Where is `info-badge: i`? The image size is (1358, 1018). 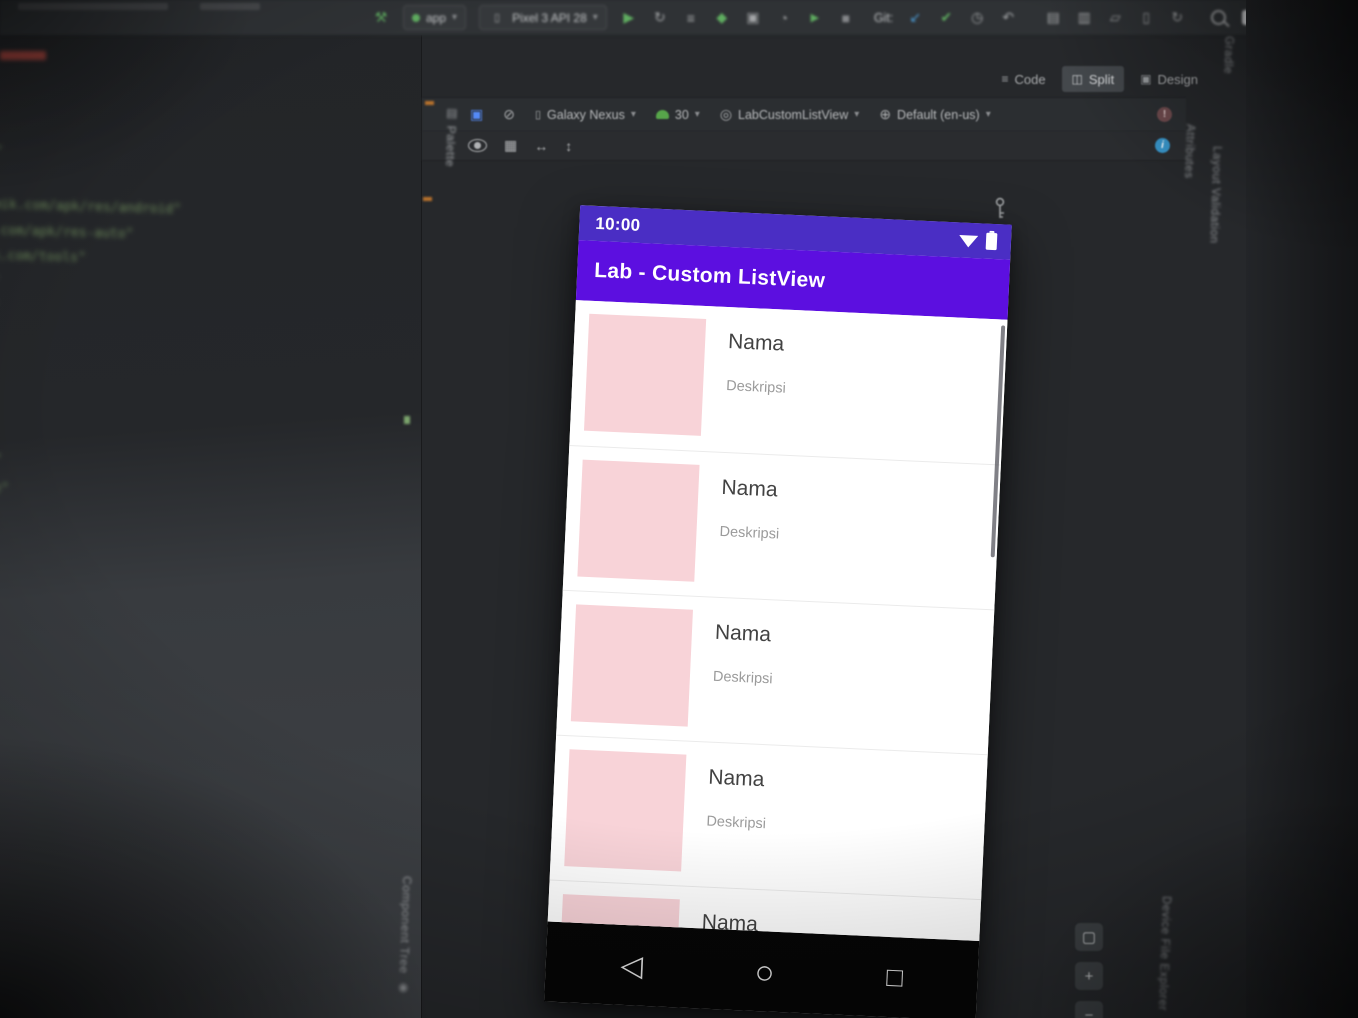
info-badge: i is located at coordinates (1162, 145).